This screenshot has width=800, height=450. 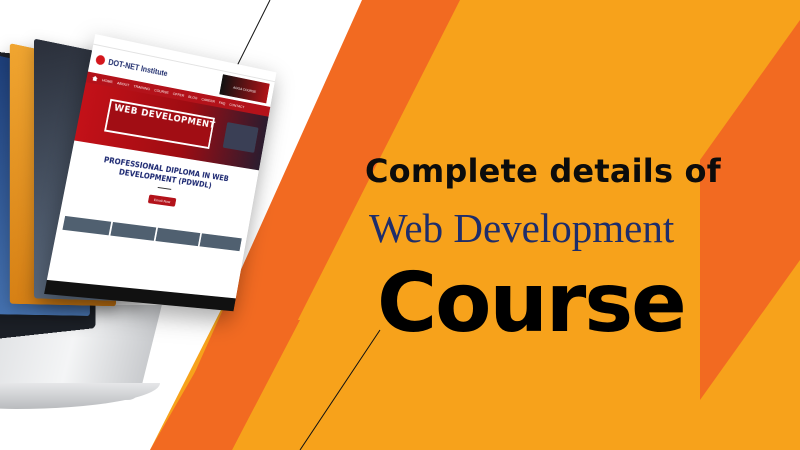 What do you see at coordinates (532, 303) in the screenshot?
I see `headline-line-3: Course` at bounding box center [532, 303].